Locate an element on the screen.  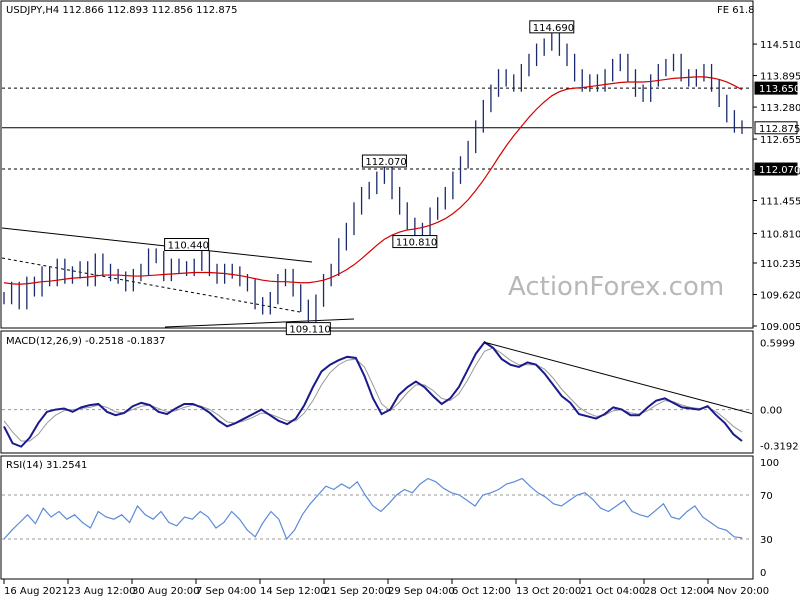
y-tick-label: 114.510 is located at coordinates (780, 45).